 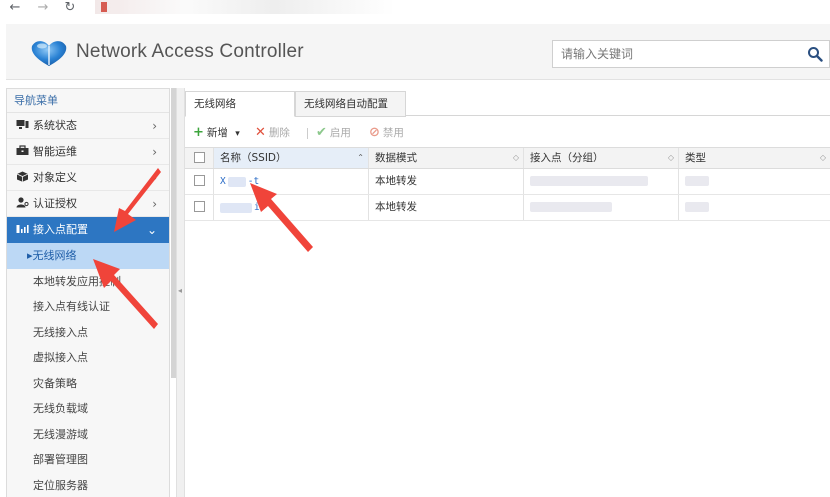 What do you see at coordinates (240, 104) in the screenshot?
I see `tab-wireless-network: 无线网络` at bounding box center [240, 104].